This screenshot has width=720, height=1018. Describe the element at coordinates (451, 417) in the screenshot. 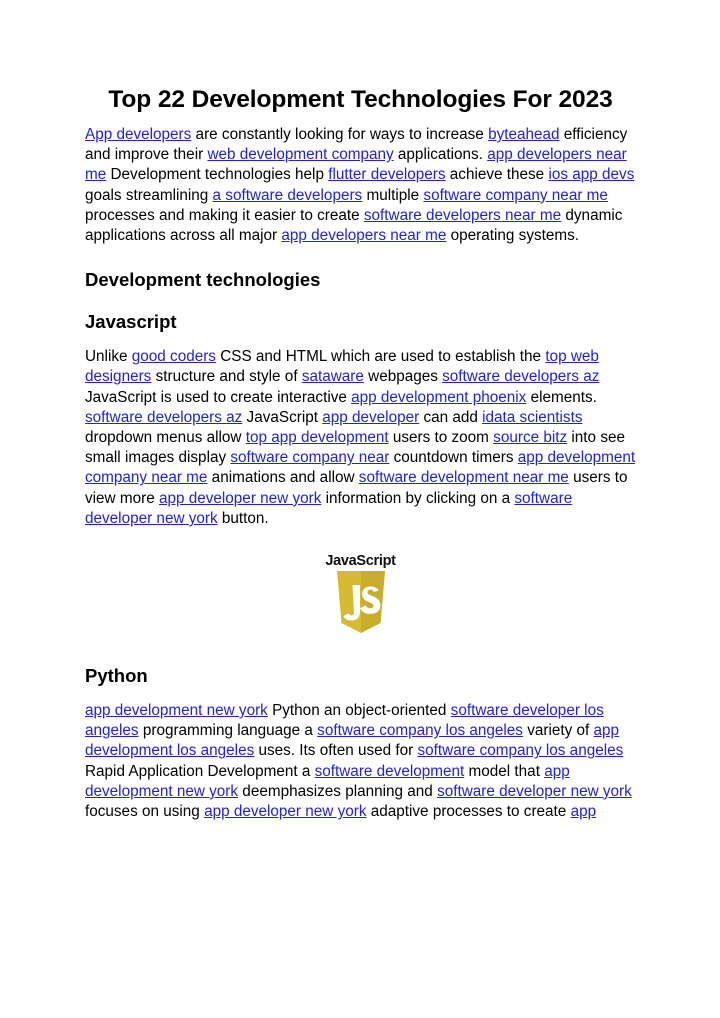

I see `js-text-8: can add` at that location.